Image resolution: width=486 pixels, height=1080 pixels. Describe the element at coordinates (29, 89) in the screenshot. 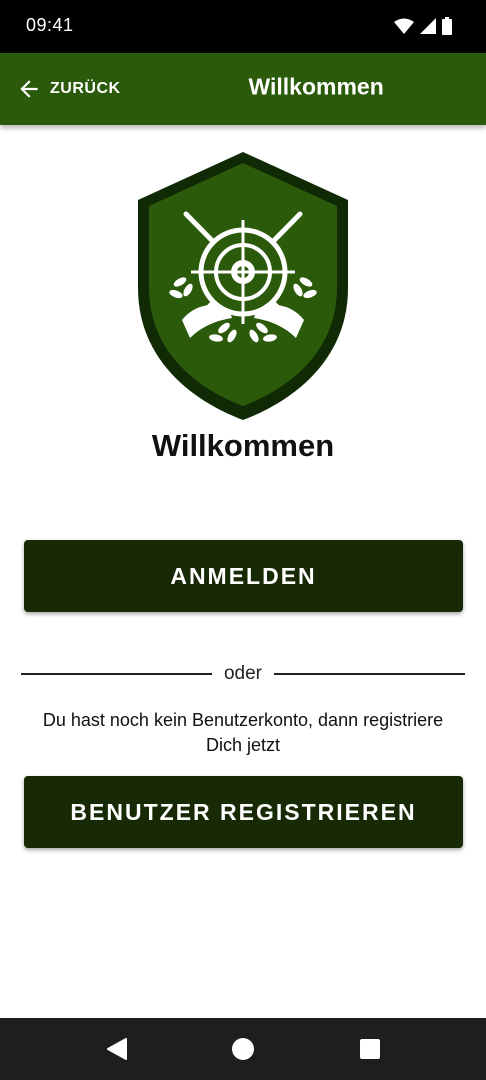

I see `arrow-left-icon` at that location.